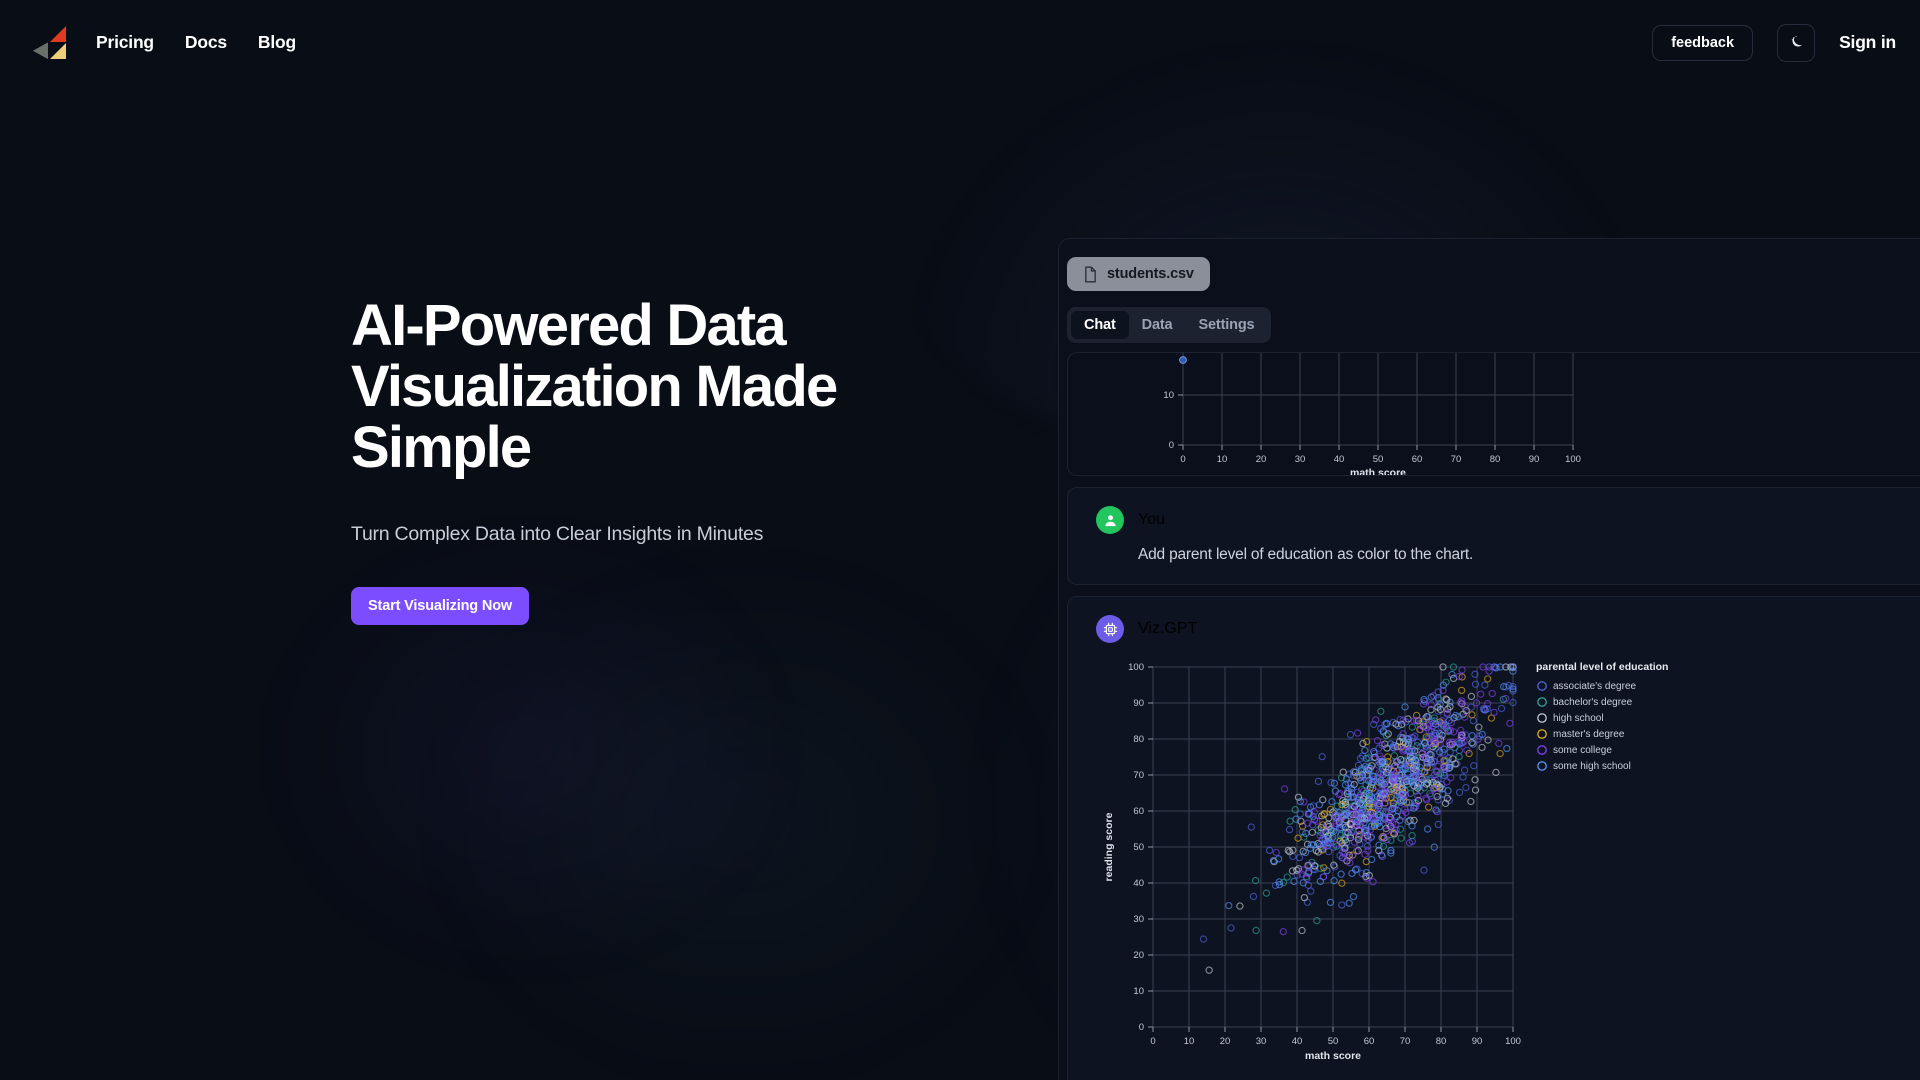 This screenshot has width=1920, height=1080. I want to click on theme-toggle-button, so click(1796, 42).